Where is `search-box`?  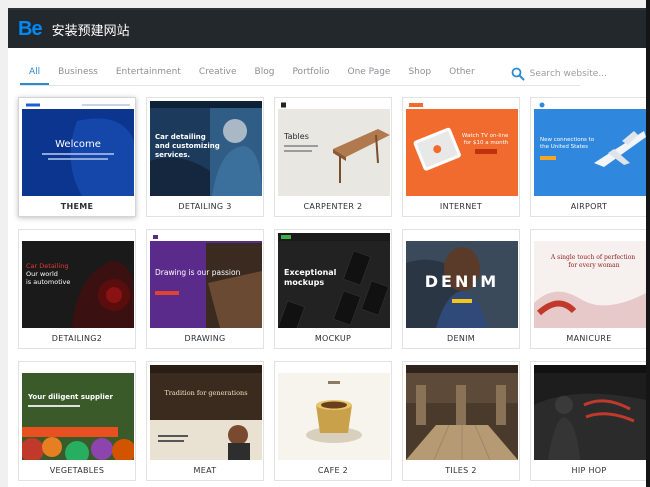
search-box is located at coordinates (575, 73).